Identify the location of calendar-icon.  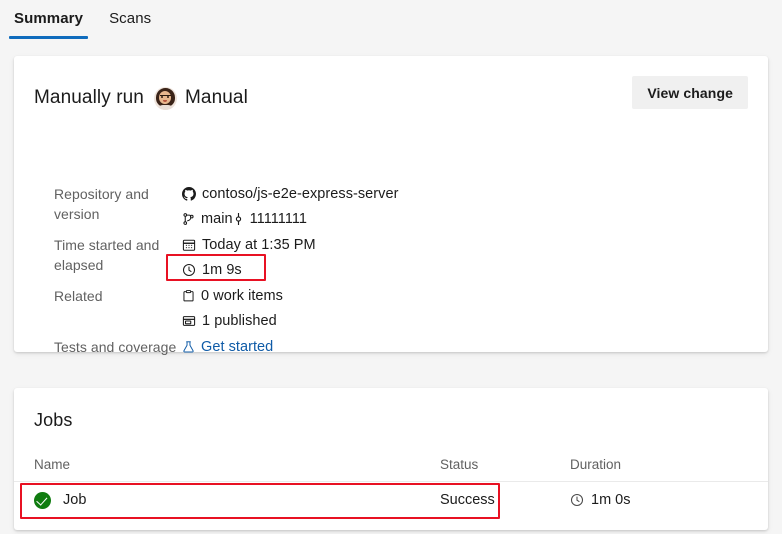
(189, 245).